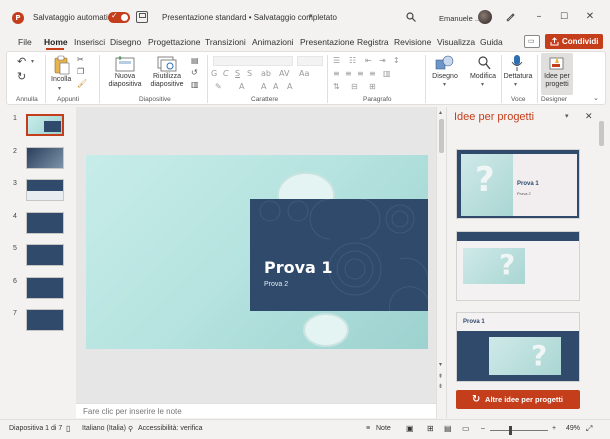 Image resolution: width=610 pixels, height=439 pixels. What do you see at coordinates (518, 399) in the screenshot?
I see `more-design-ideas-button: ↻ Altre idee per progetti` at bounding box center [518, 399].